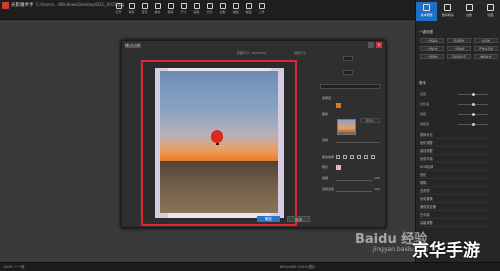 The image size is (500, 271). I want to click on section-basic: 基本, so click(422, 83).